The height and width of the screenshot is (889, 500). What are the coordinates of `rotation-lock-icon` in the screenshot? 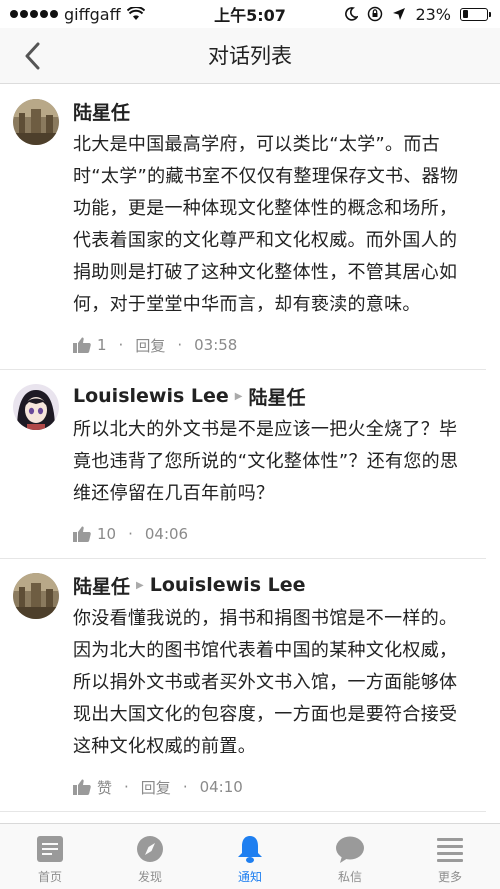 It's located at (375, 14).